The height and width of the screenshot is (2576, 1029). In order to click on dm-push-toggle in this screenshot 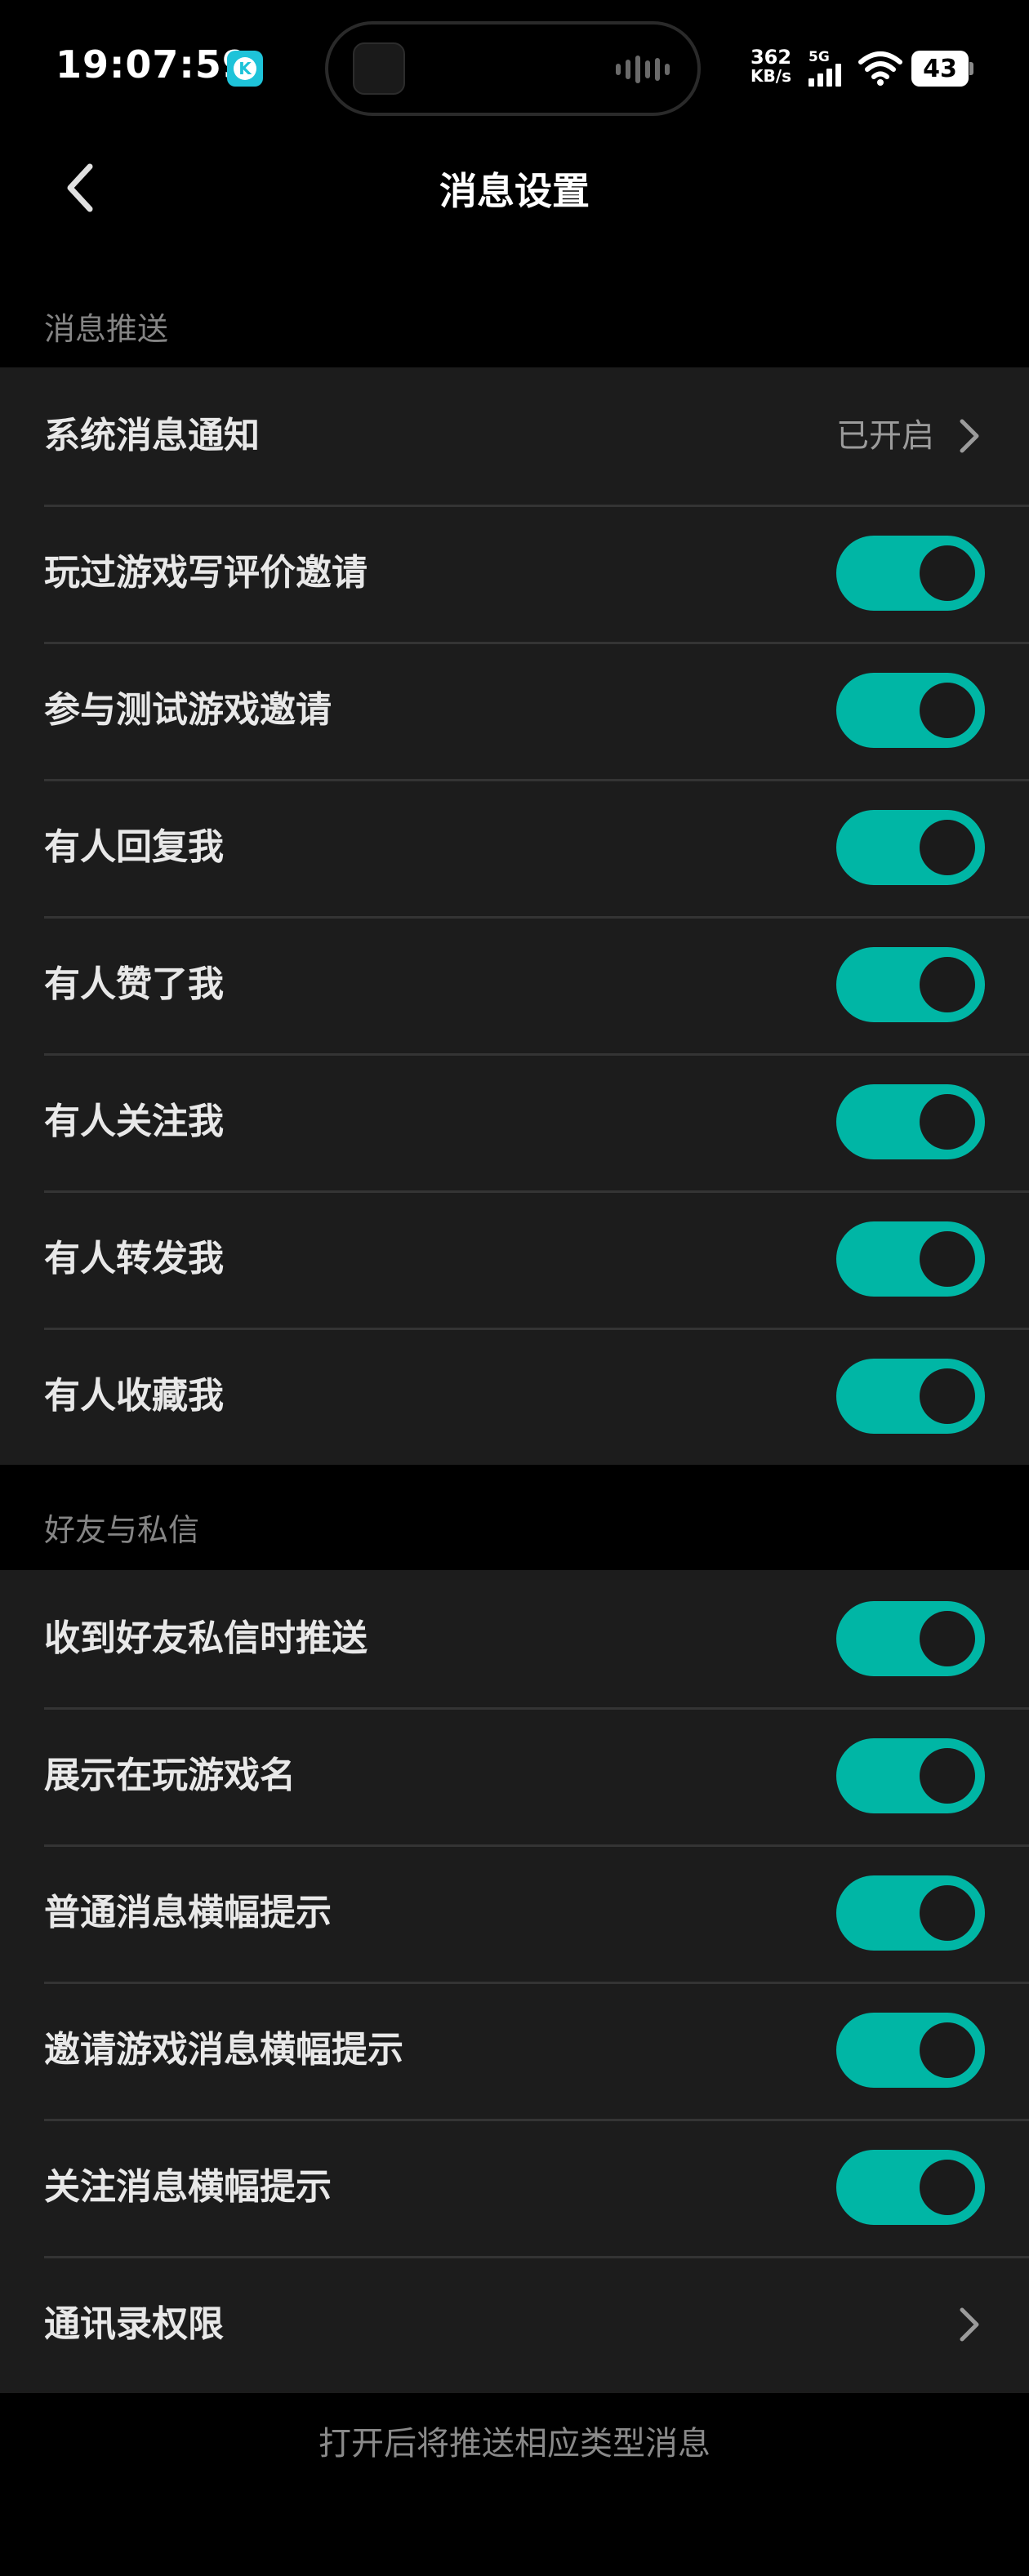, I will do `click(910, 1638)`.